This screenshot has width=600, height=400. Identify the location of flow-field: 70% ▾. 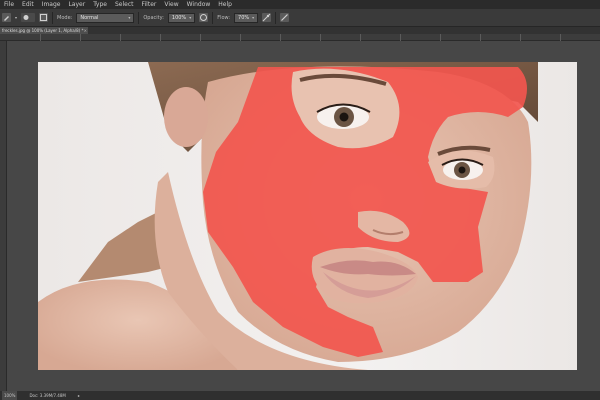
(246, 17).